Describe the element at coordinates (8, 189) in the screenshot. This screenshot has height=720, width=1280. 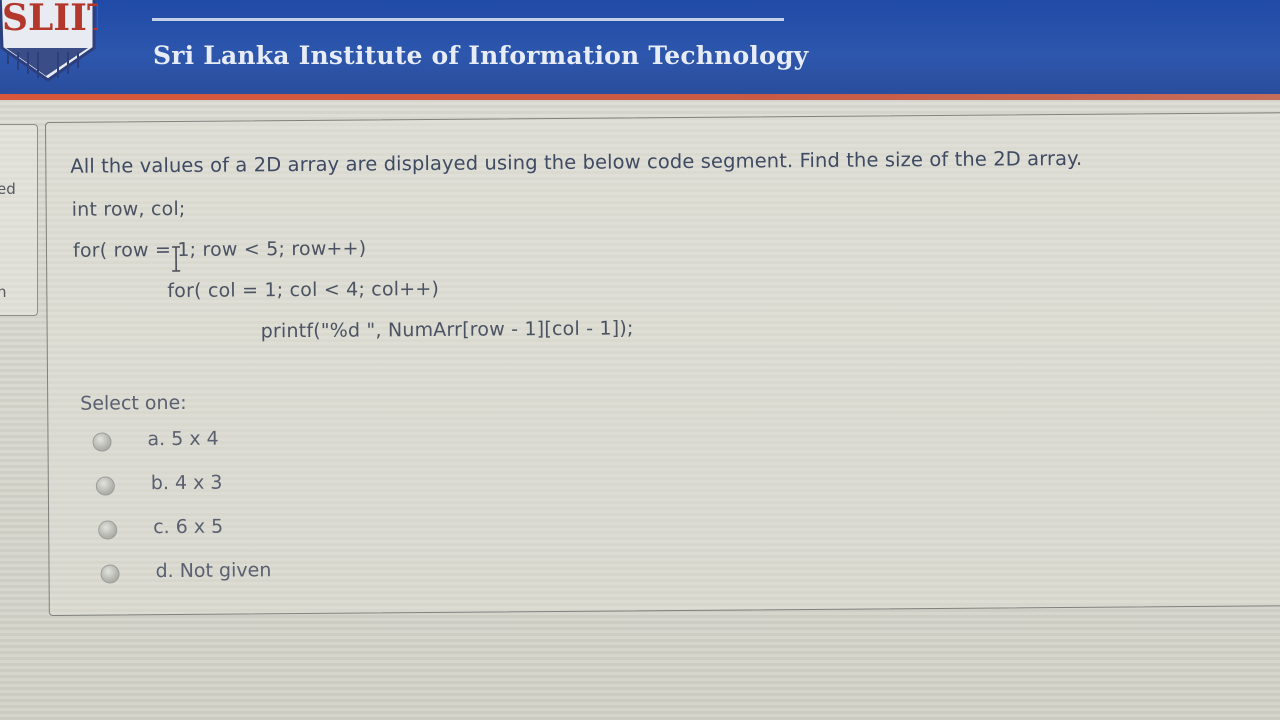
I see `nav-fragment-text: ed` at that location.